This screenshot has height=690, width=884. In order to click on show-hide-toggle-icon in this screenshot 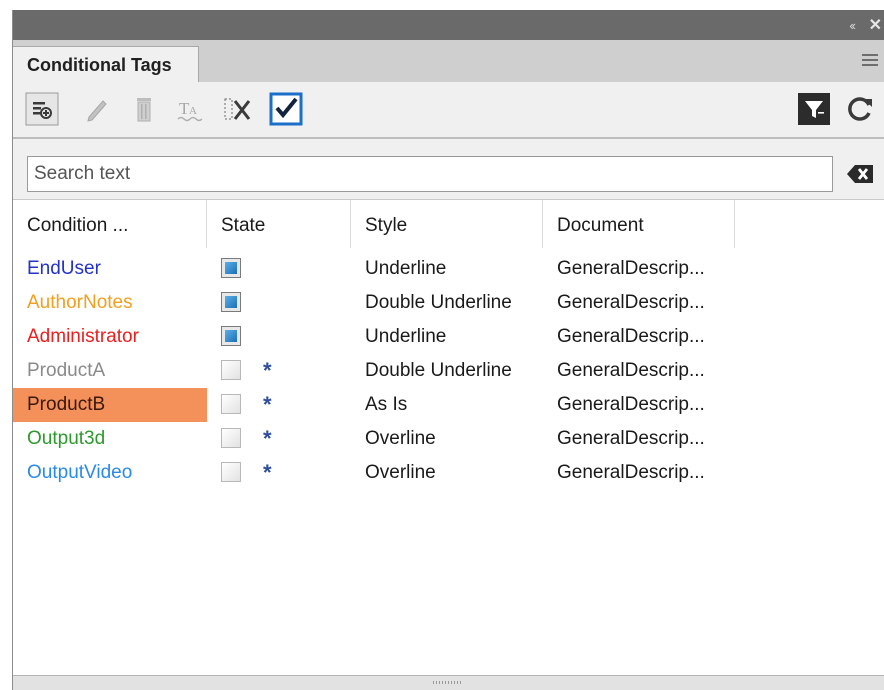, I will do `click(286, 109)`.